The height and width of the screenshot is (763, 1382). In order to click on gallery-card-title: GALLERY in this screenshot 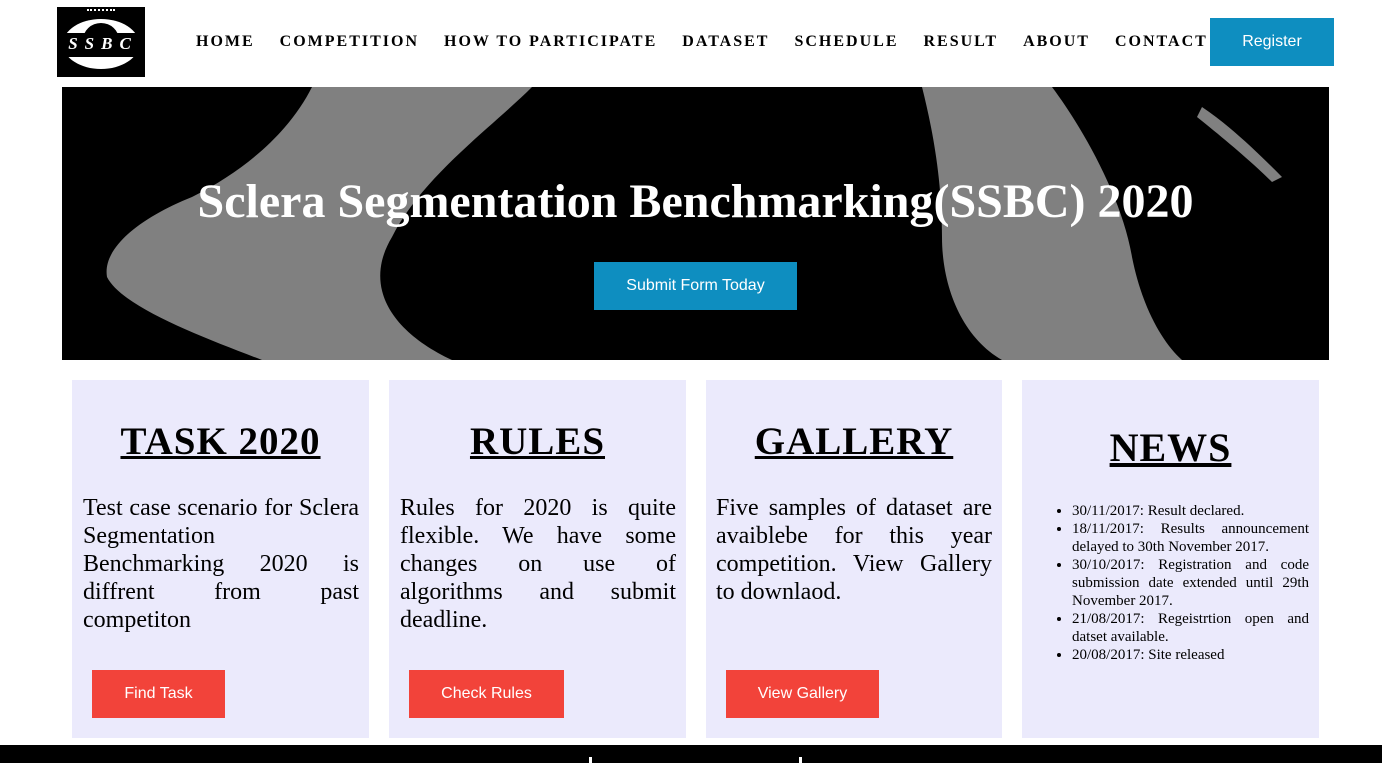, I will do `click(854, 442)`.